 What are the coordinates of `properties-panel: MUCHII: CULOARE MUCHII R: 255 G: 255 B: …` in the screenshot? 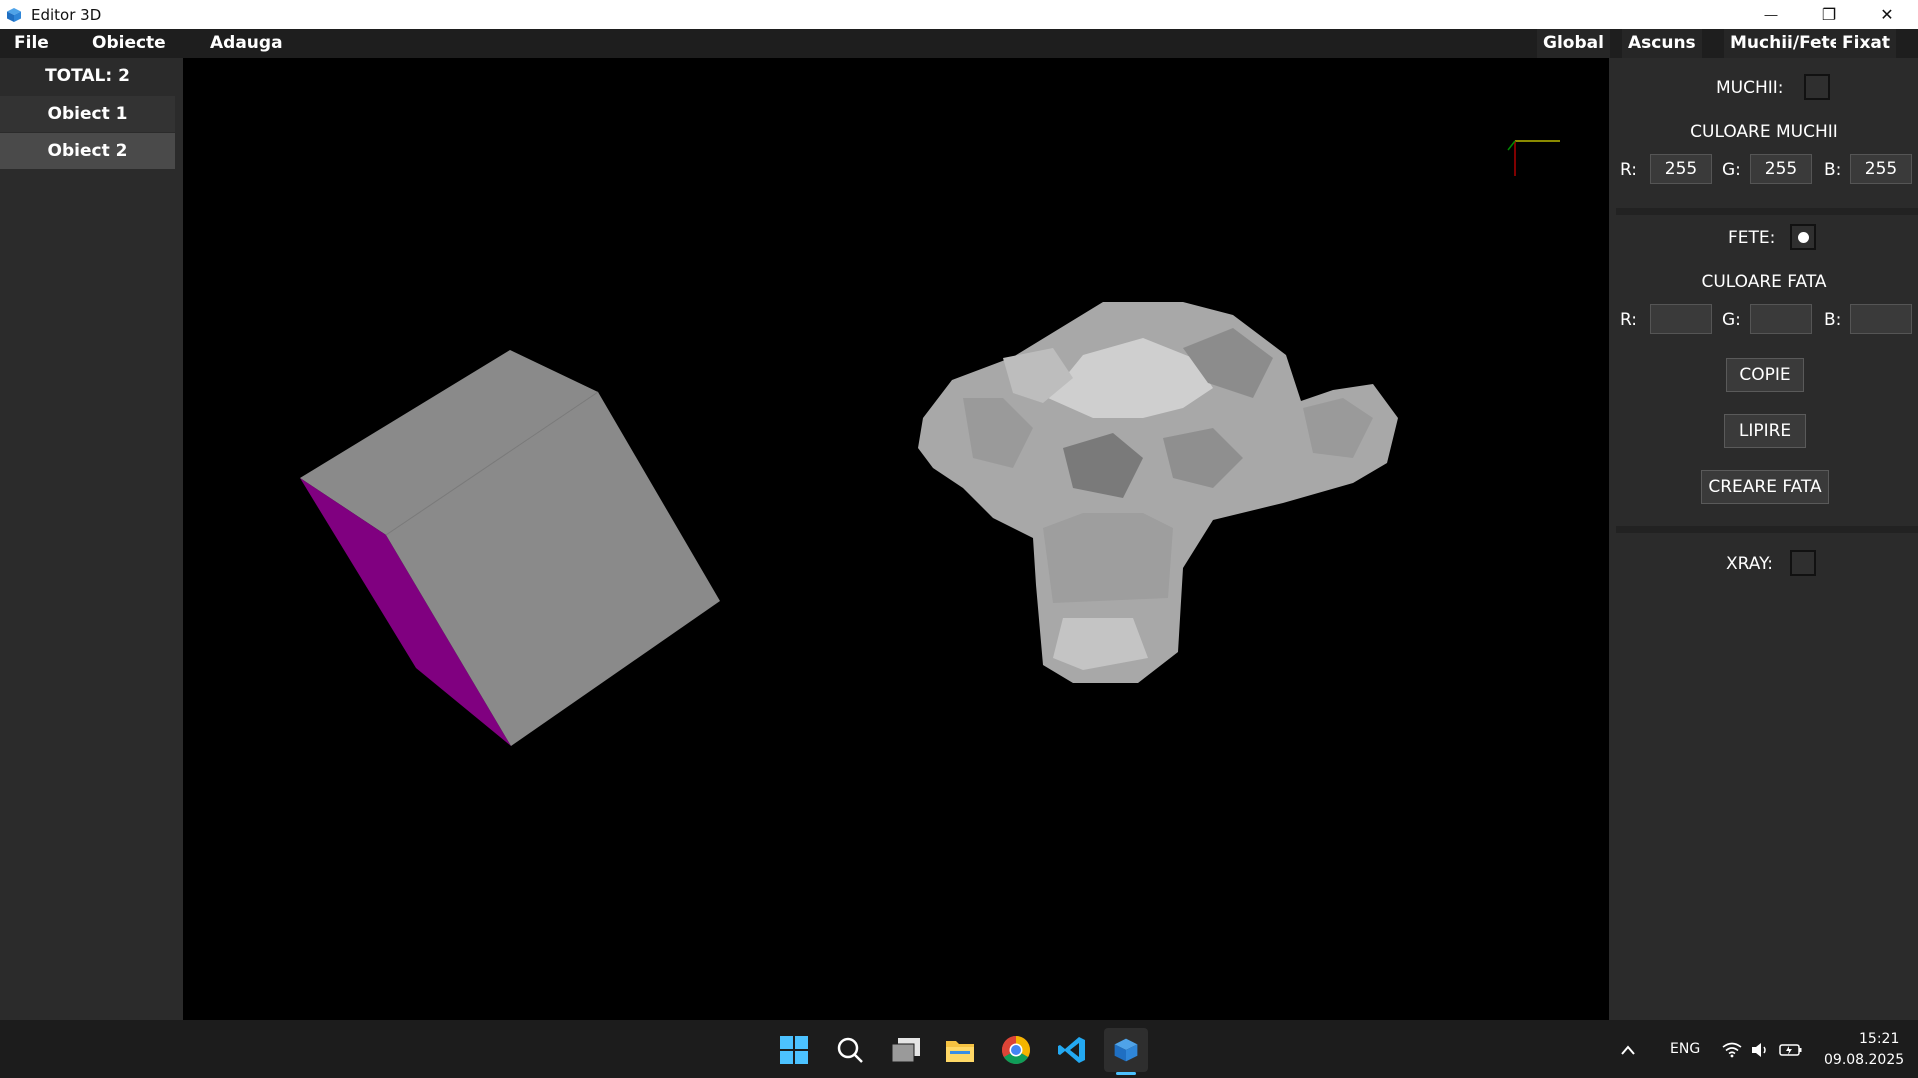 It's located at (1767, 539).